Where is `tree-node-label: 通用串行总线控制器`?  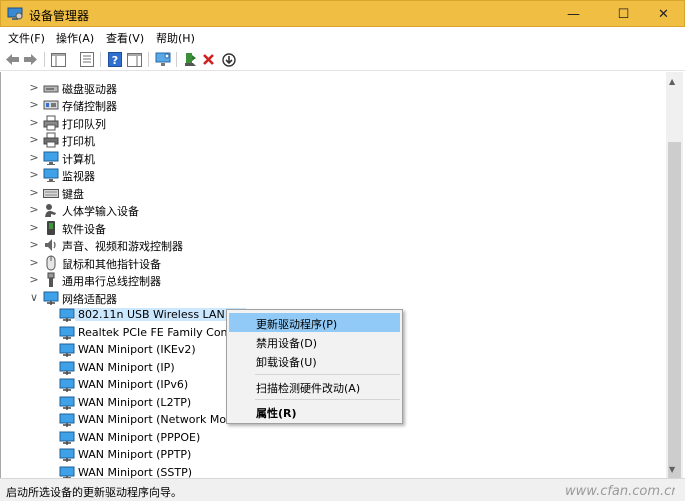
tree-node-label: 通用串行总线控制器 is located at coordinates (111, 281).